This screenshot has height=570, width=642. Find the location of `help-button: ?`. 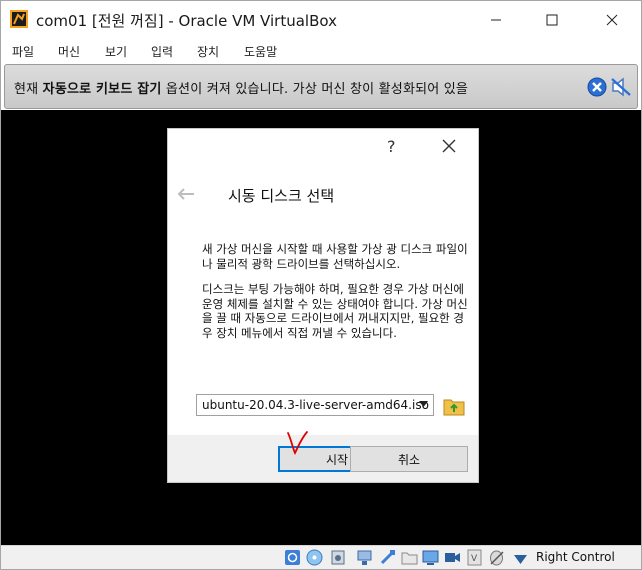

help-button: ? is located at coordinates (391, 146).